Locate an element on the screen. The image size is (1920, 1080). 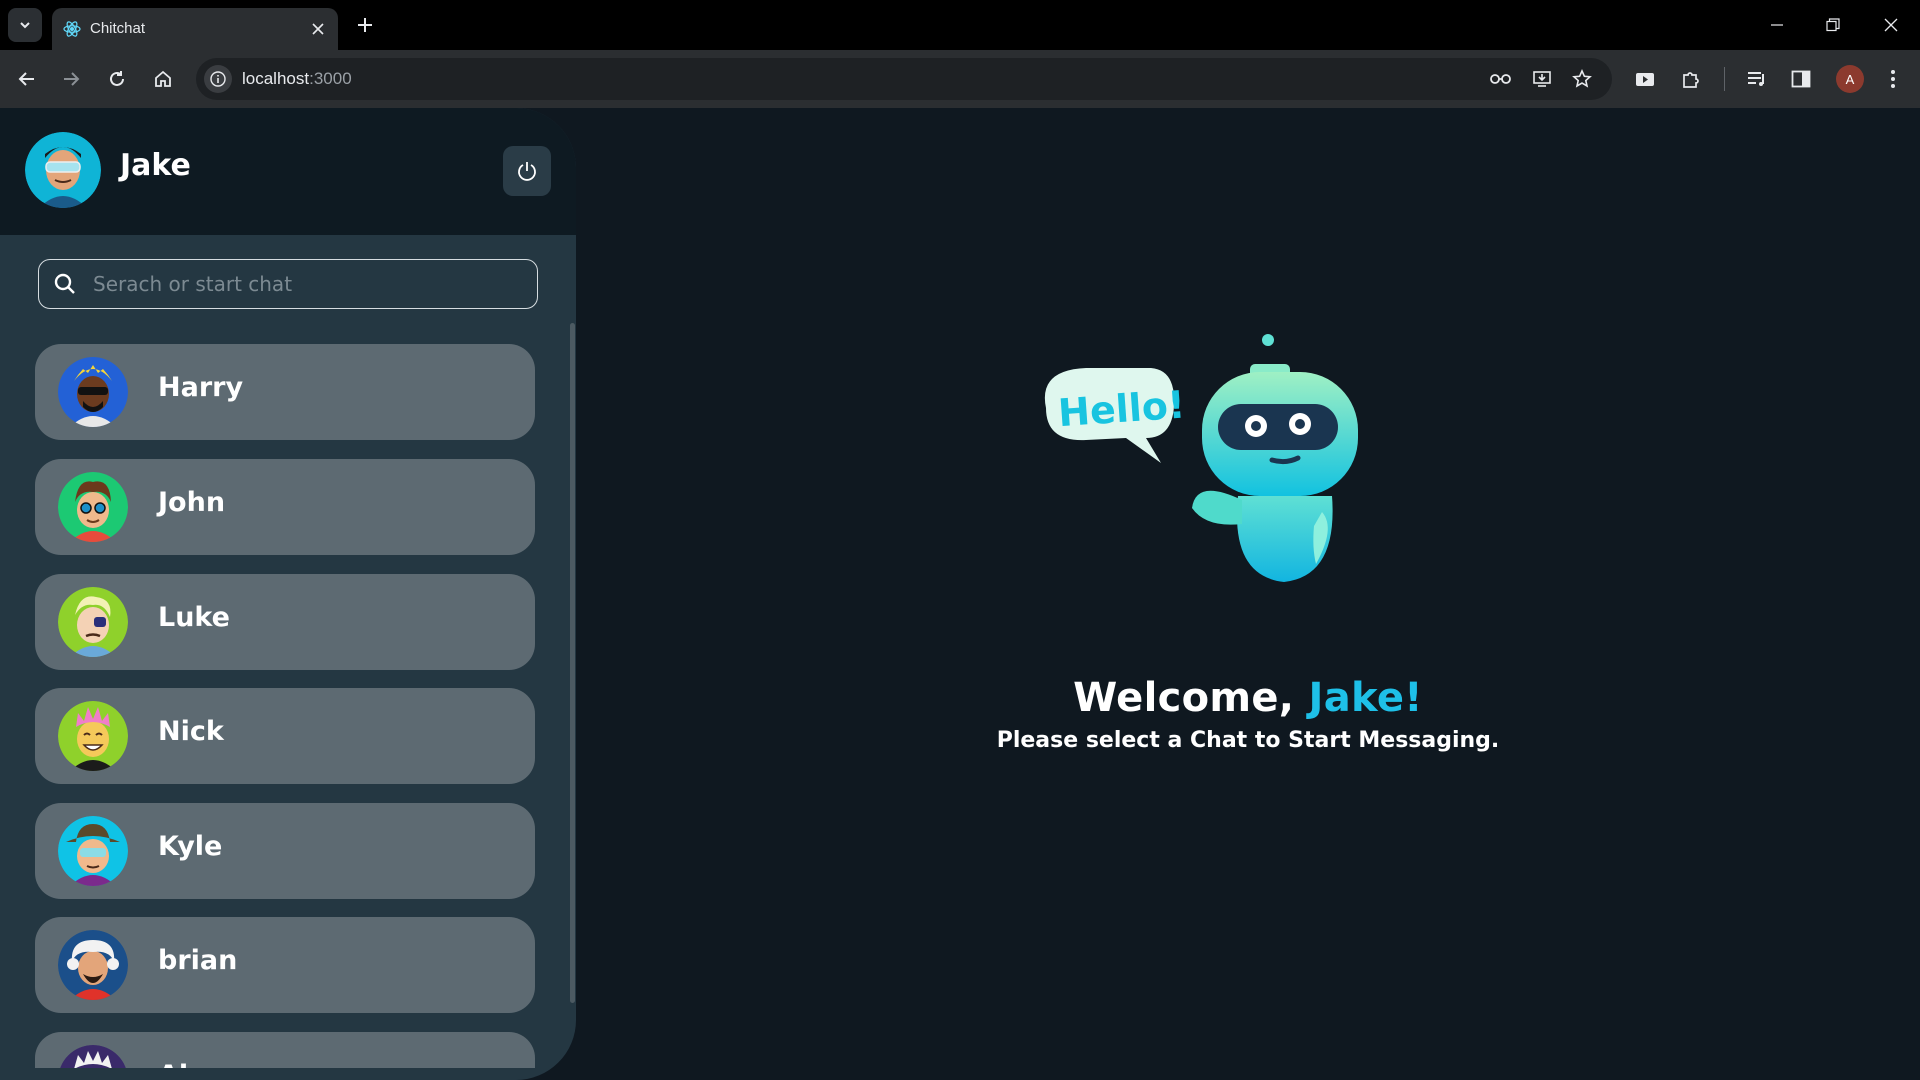
forward-button is located at coordinates (71, 79).